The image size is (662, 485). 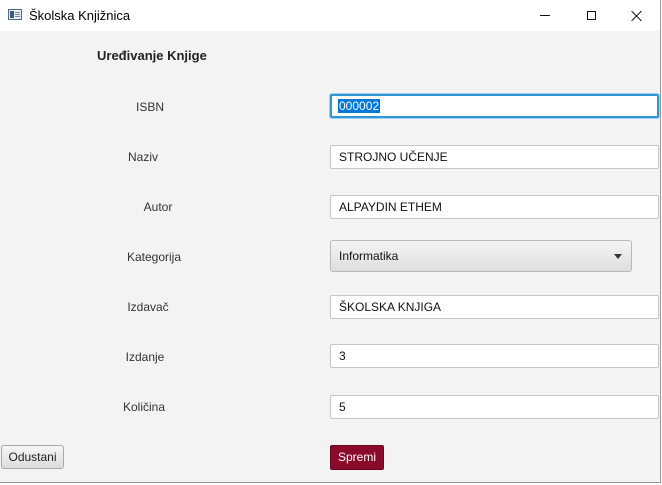 I want to click on isbn-label: ISBN, so click(x=149, y=107).